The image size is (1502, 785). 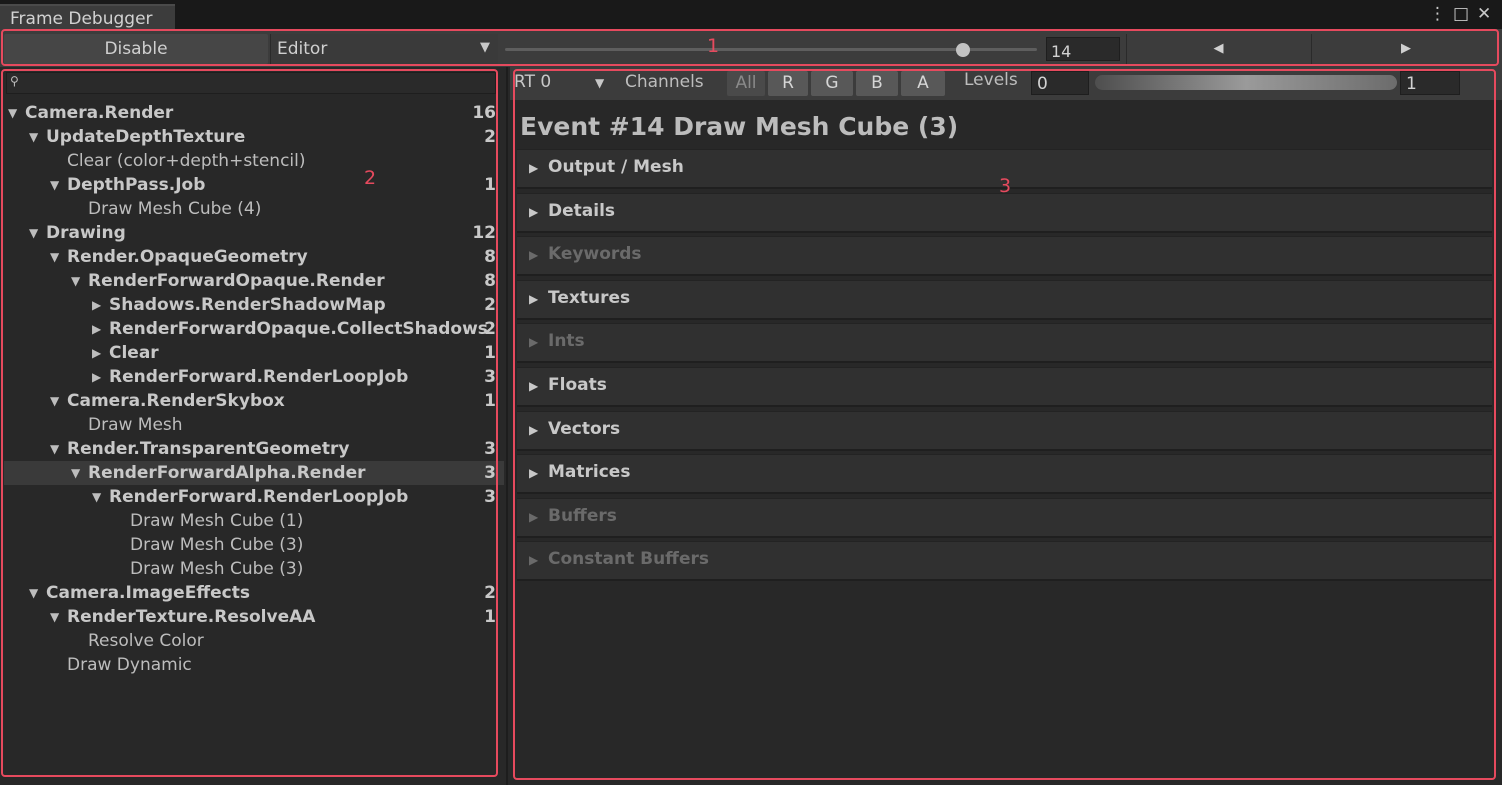 I want to click on window-tab-label: Frame Debugger, so click(x=81, y=19).